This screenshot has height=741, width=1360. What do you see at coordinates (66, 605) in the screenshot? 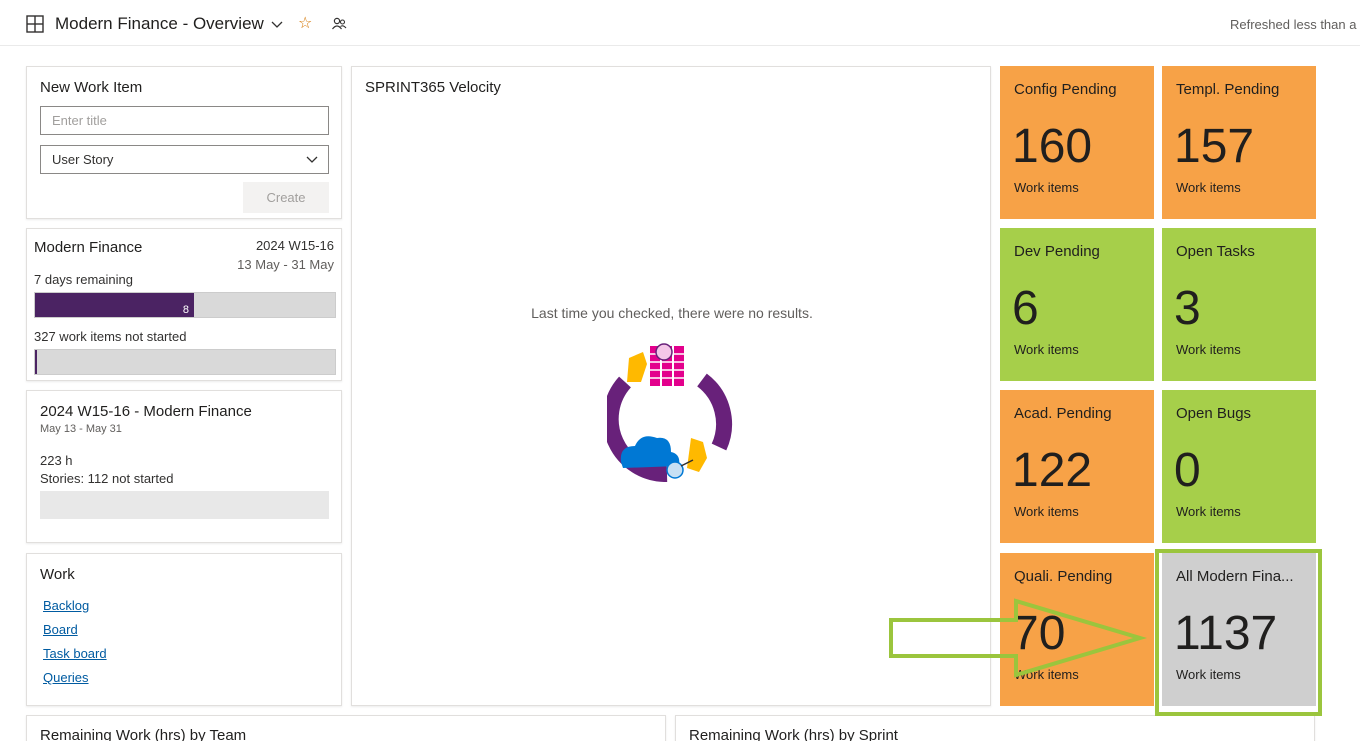
I see `backlog-link: Backlog` at bounding box center [66, 605].